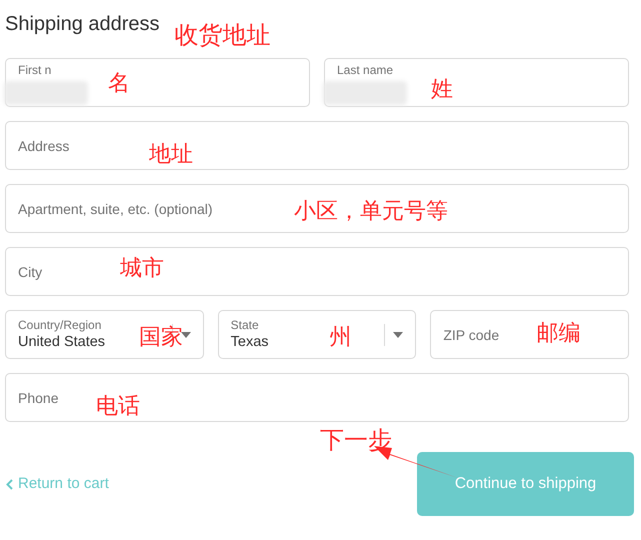 This screenshot has width=641, height=540. I want to click on annotation-text: 名, so click(119, 84).